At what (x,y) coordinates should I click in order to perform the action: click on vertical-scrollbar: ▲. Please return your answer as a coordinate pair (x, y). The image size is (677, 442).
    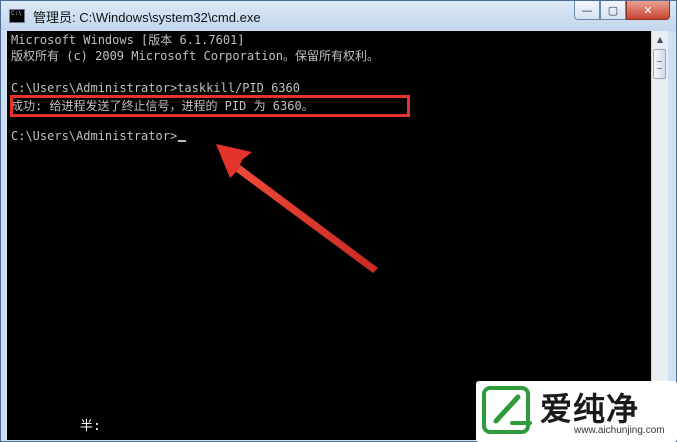
    Looking at the image, I should click on (659, 235).